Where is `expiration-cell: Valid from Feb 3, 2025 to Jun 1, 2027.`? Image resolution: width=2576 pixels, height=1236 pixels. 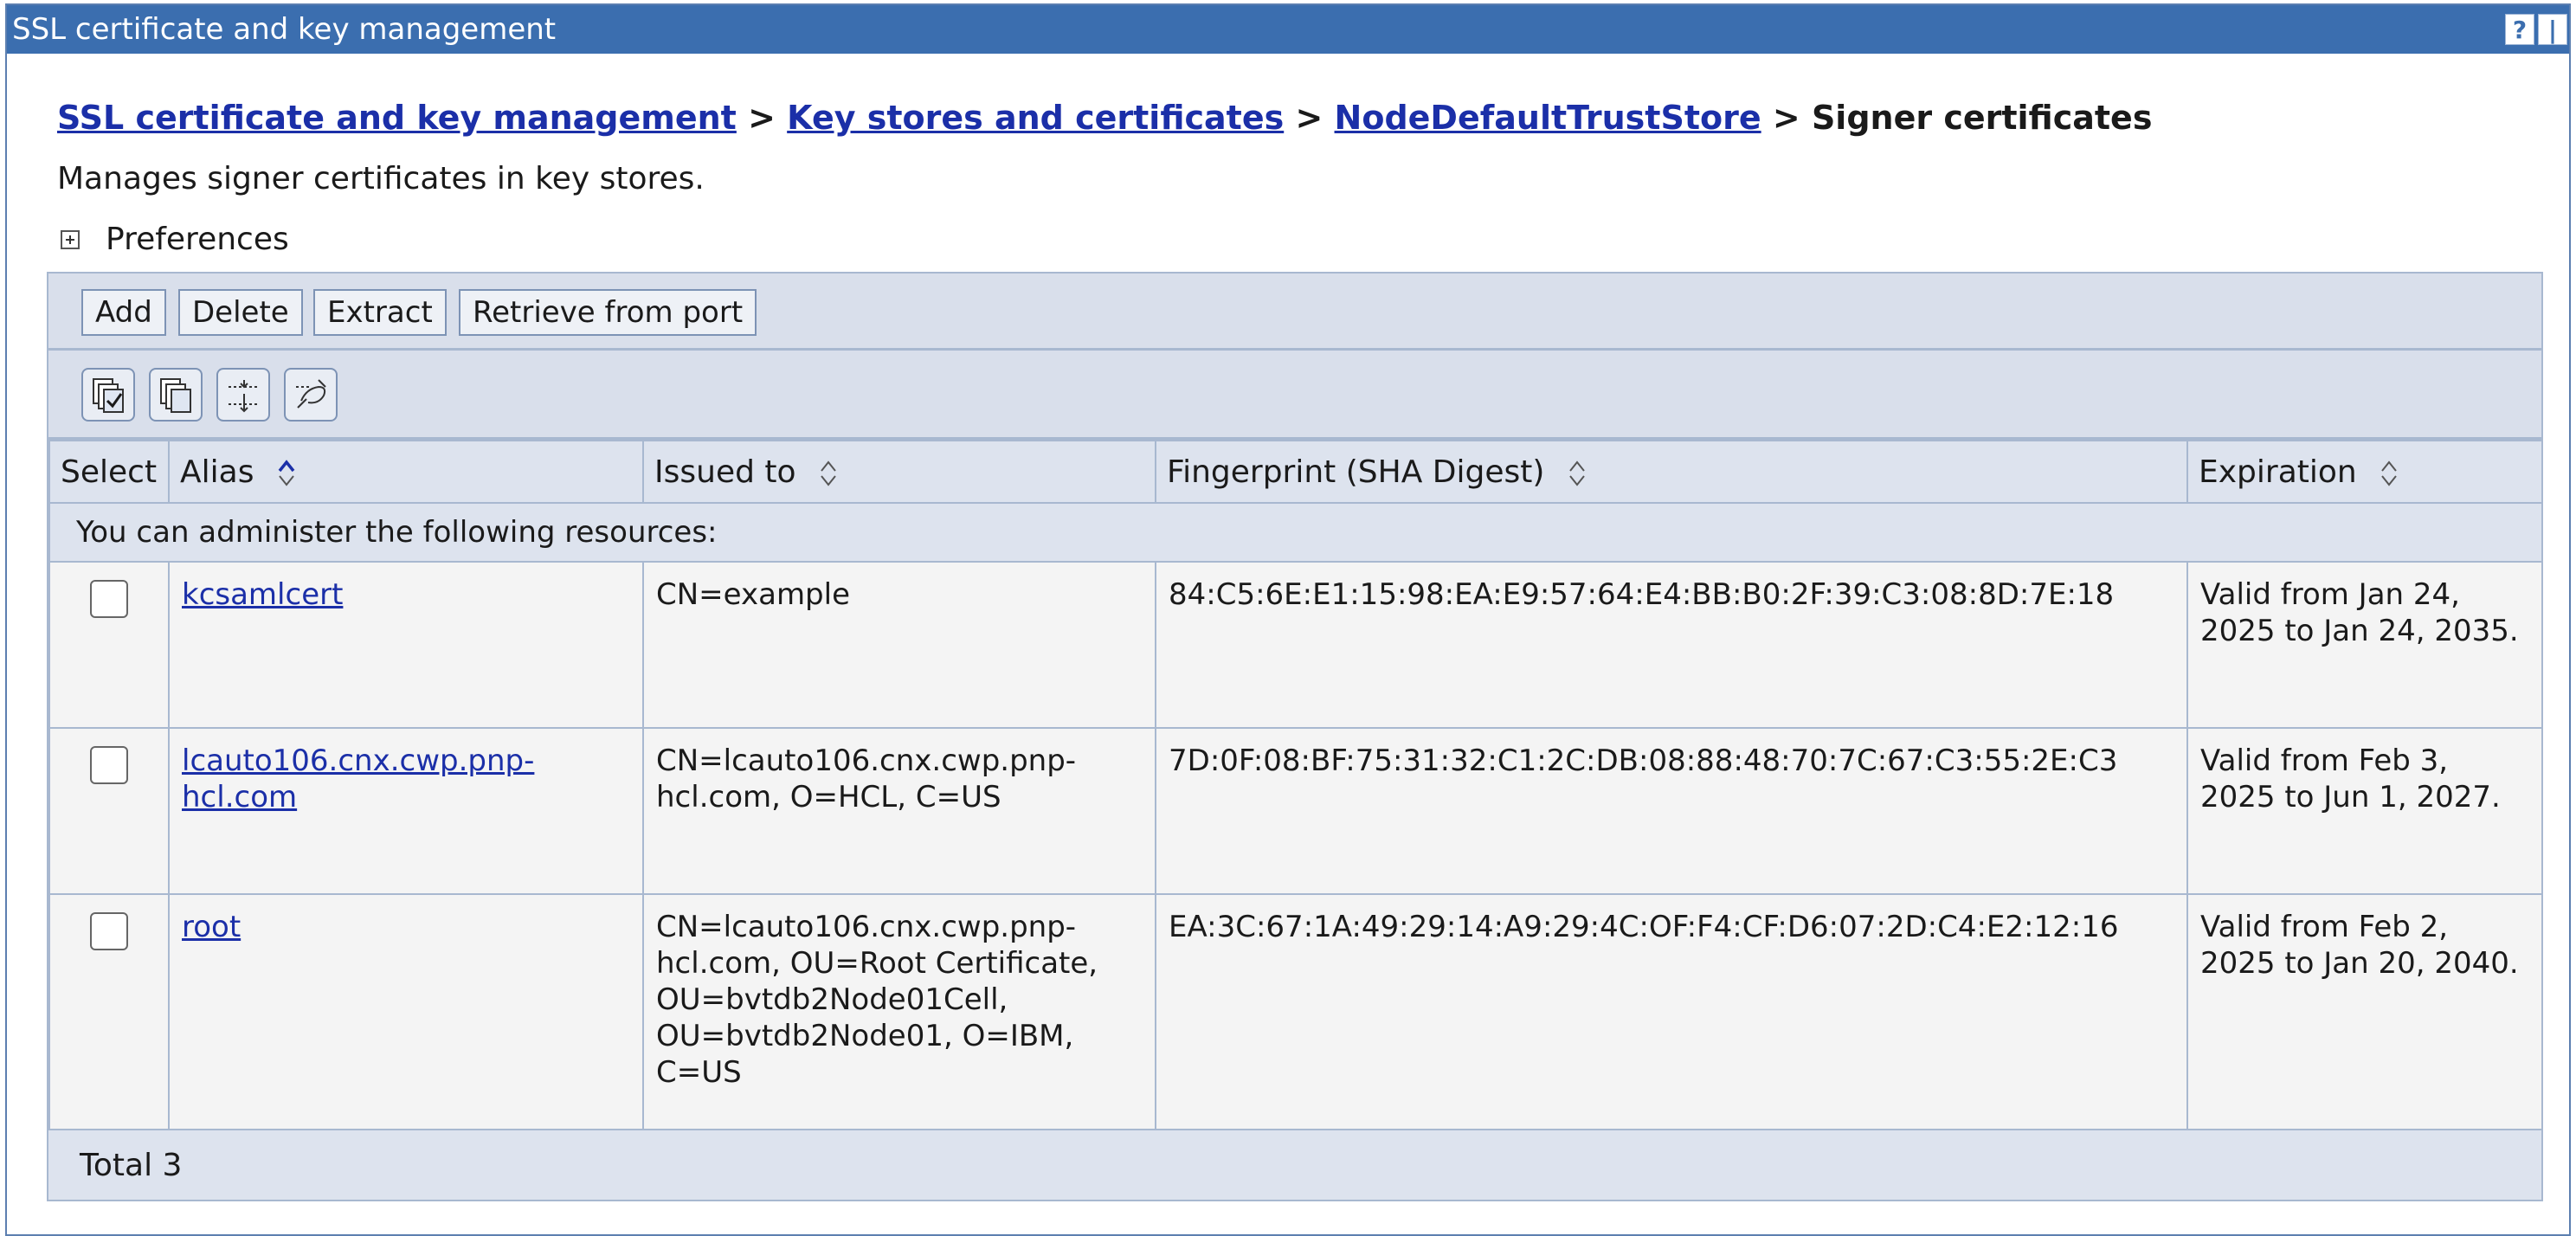 expiration-cell: Valid from Feb 3, 2025 to Jun 1, 2027. is located at coordinates (2364, 811).